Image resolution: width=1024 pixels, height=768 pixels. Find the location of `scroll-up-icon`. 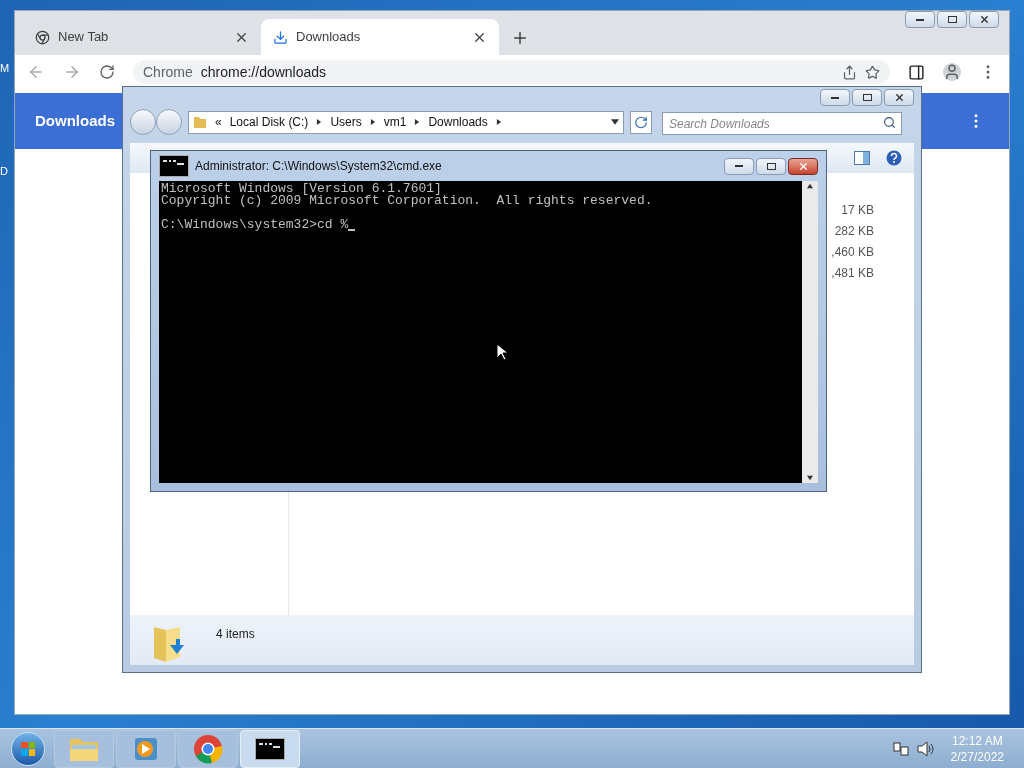

scroll-up-icon is located at coordinates (810, 186).